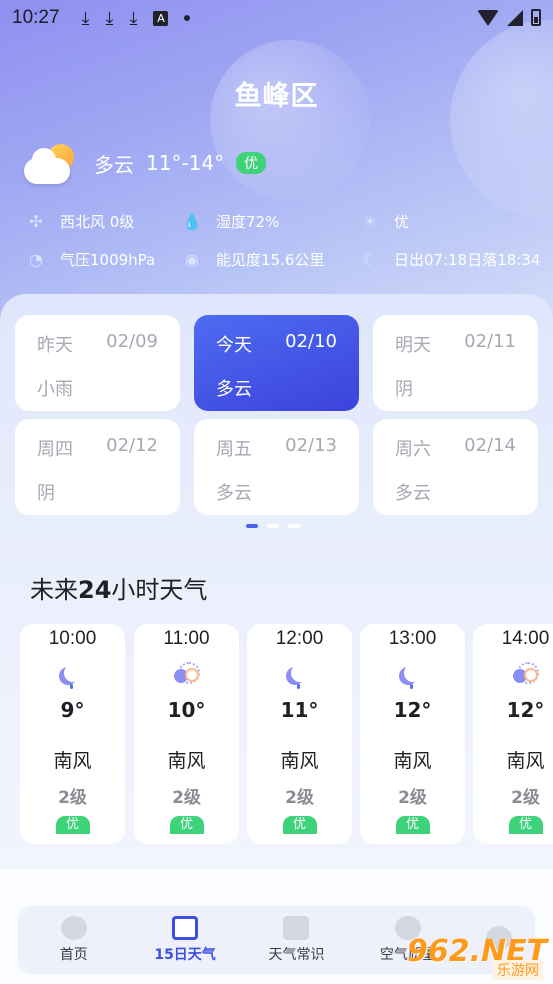 The width and height of the screenshot is (553, 984). I want to click on nav-15day: 15日天气, so click(185, 940).